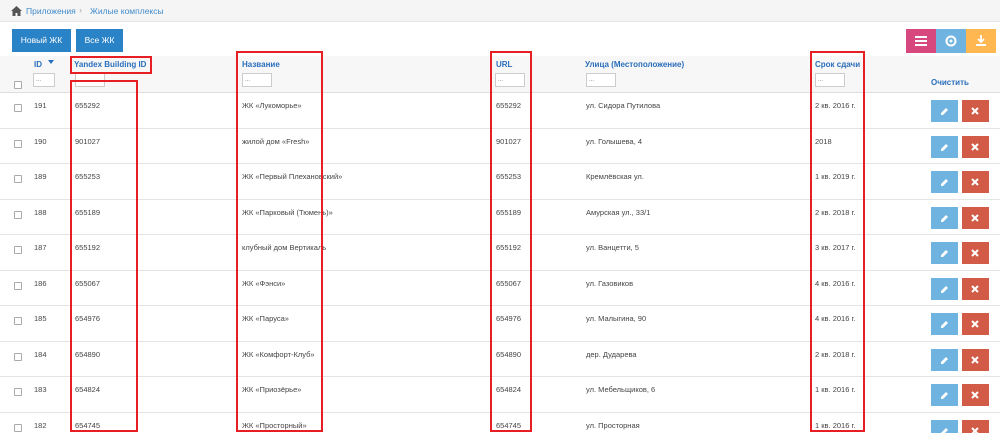 Image resolution: width=1000 pixels, height=433 pixels. Describe the element at coordinates (634, 64) in the screenshot. I see `column-header-street: Улица (Местоположение)` at that location.